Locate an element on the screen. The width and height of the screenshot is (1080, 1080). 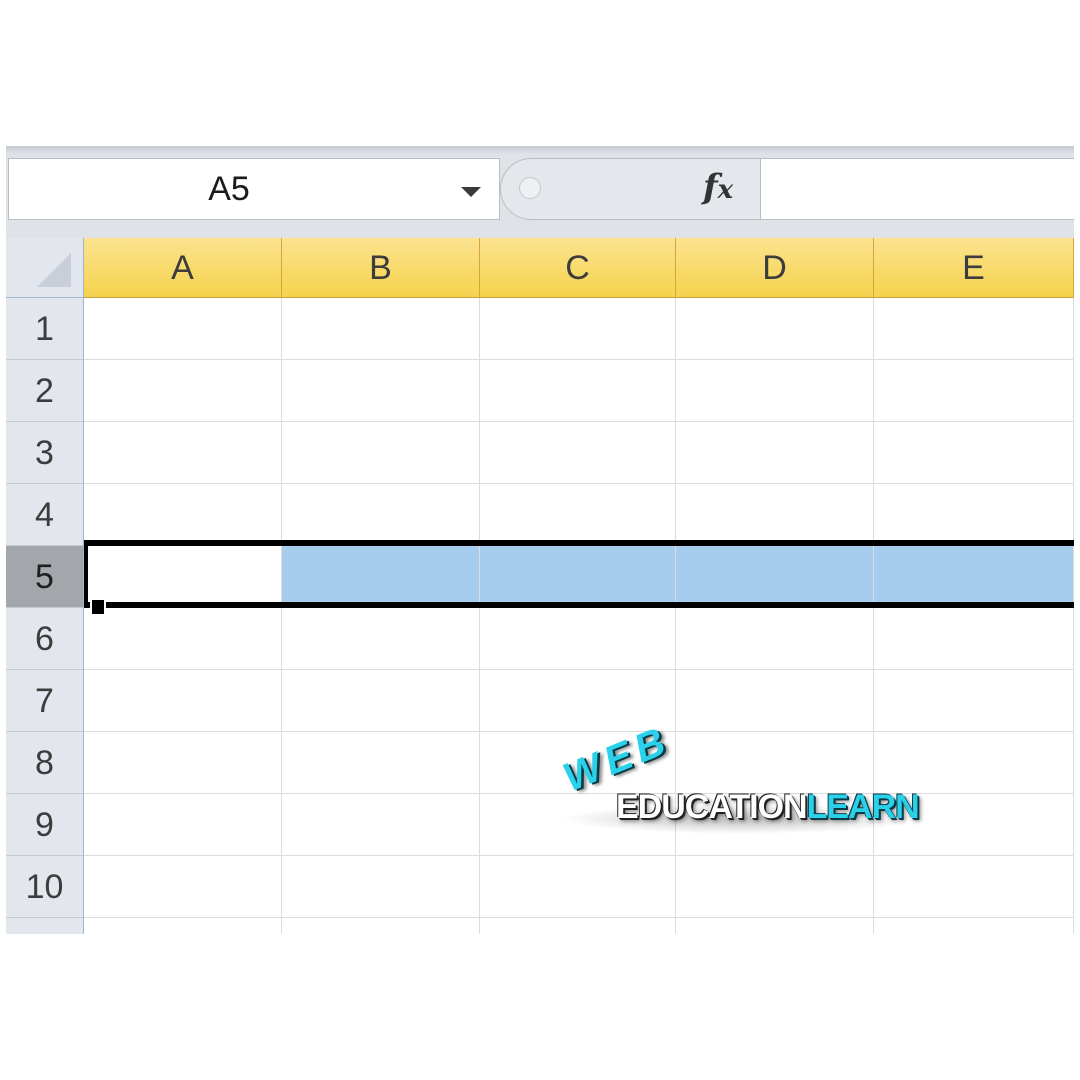
row-header-7: 7 is located at coordinates (45, 701).